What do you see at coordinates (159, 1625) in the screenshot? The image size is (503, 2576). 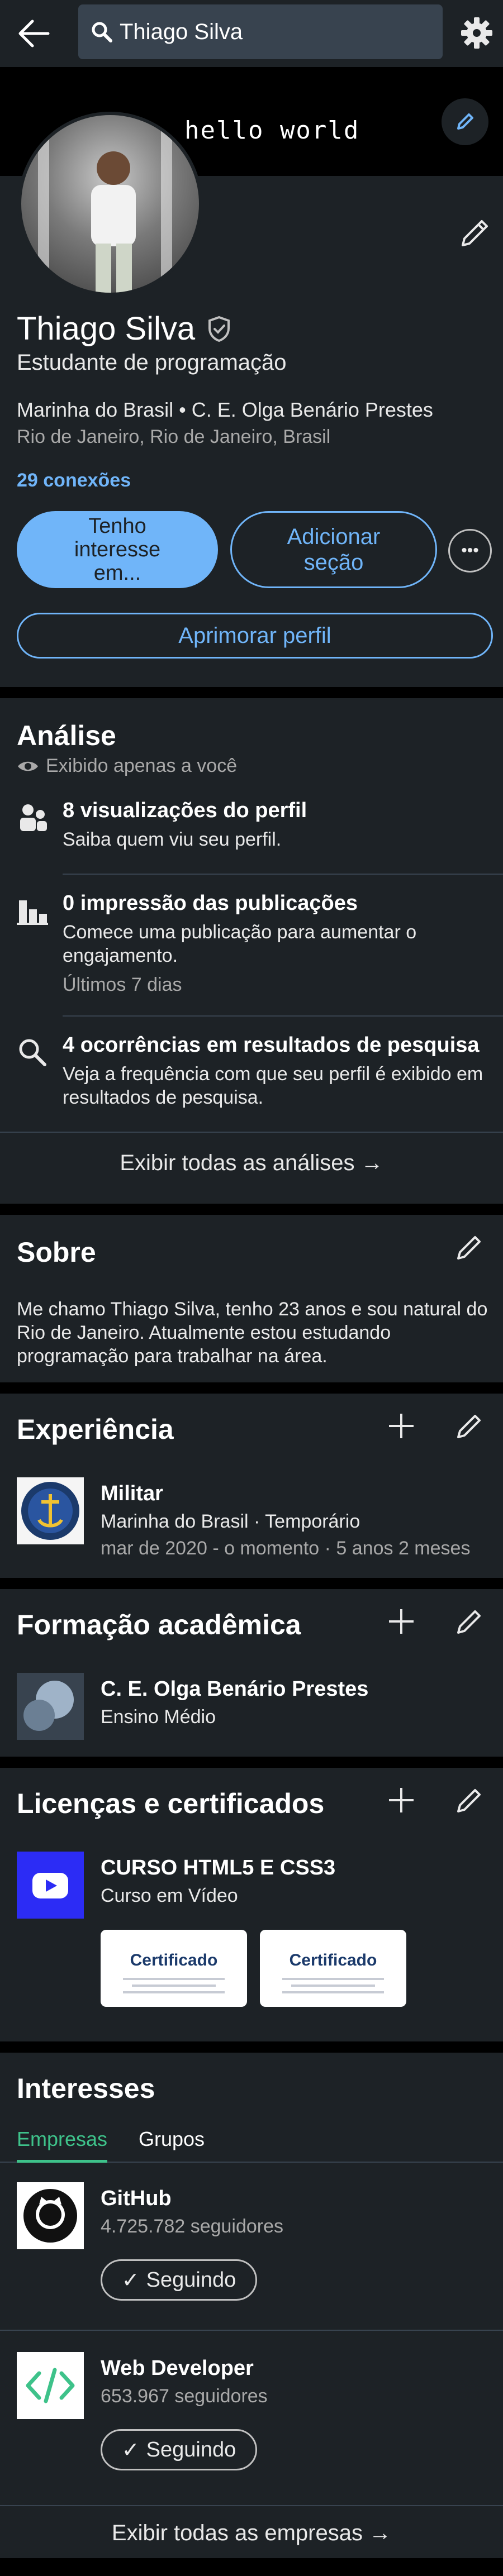 I see `education-title: Formação acadêmica` at bounding box center [159, 1625].